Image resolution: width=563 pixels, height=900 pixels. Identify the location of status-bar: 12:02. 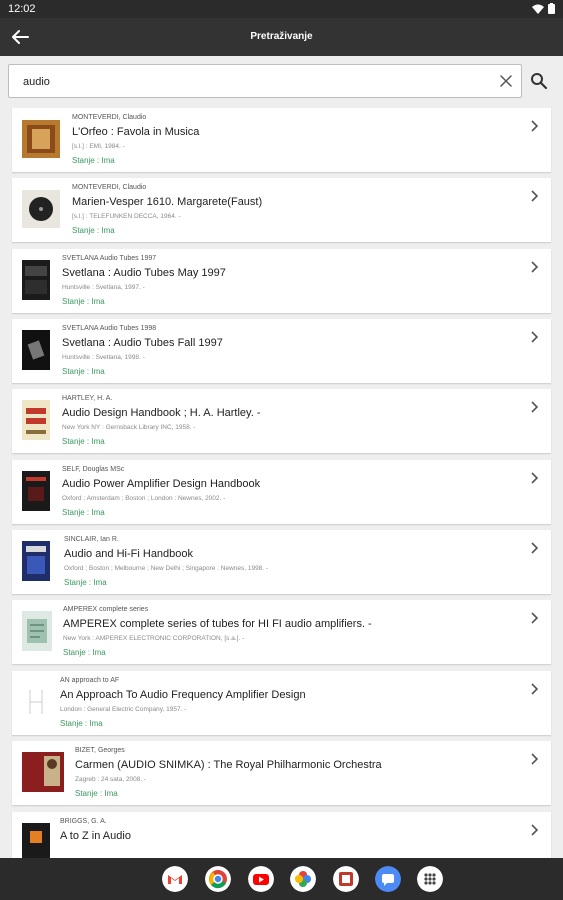
(281, 9).